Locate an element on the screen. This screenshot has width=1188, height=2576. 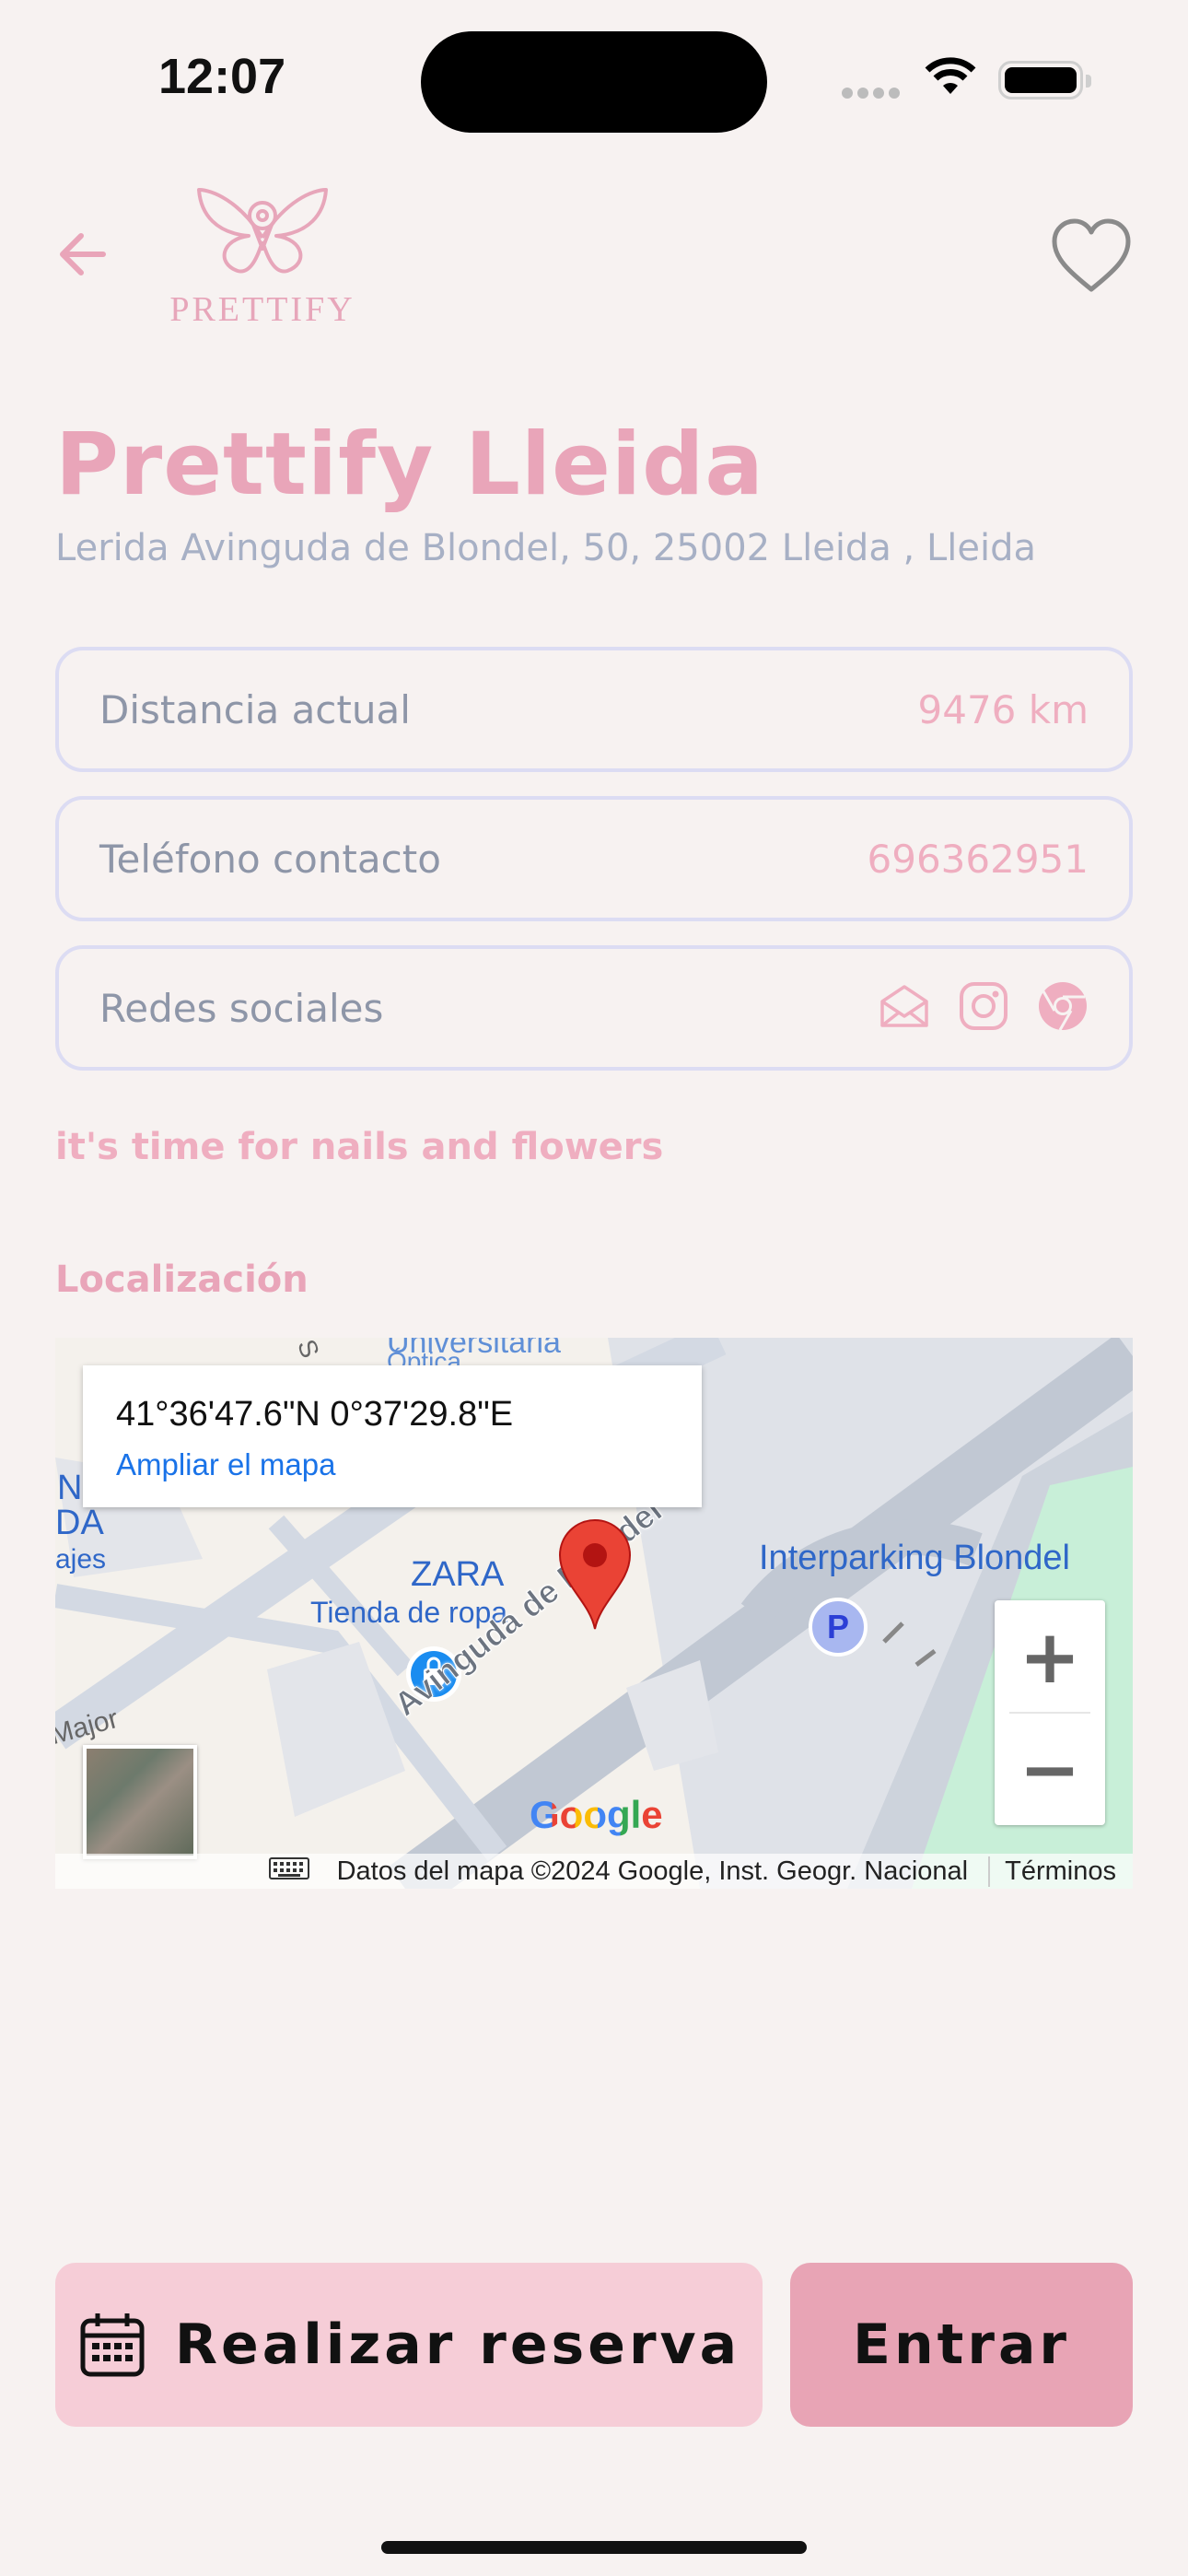
zoom-out-button: − is located at coordinates (1050, 1769).